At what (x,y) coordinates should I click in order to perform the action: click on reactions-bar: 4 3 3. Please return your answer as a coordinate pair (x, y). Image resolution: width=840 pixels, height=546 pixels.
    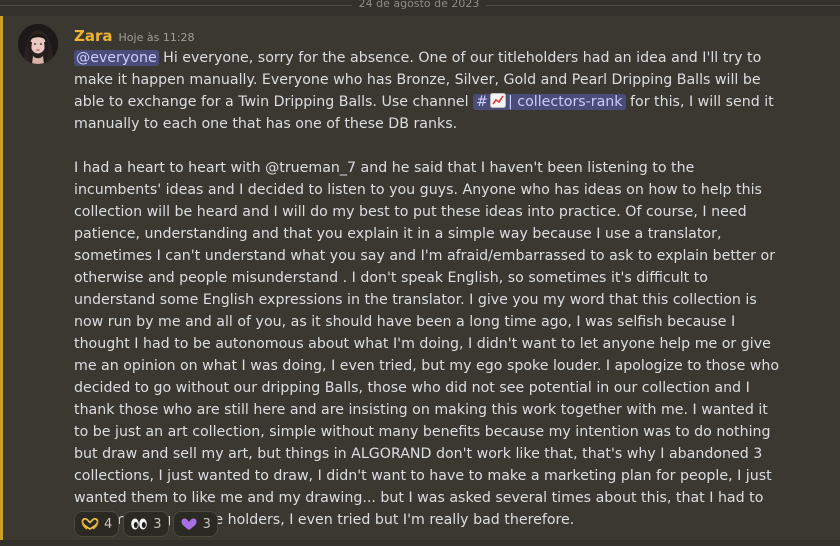
    Looking at the image, I should click on (146, 524).